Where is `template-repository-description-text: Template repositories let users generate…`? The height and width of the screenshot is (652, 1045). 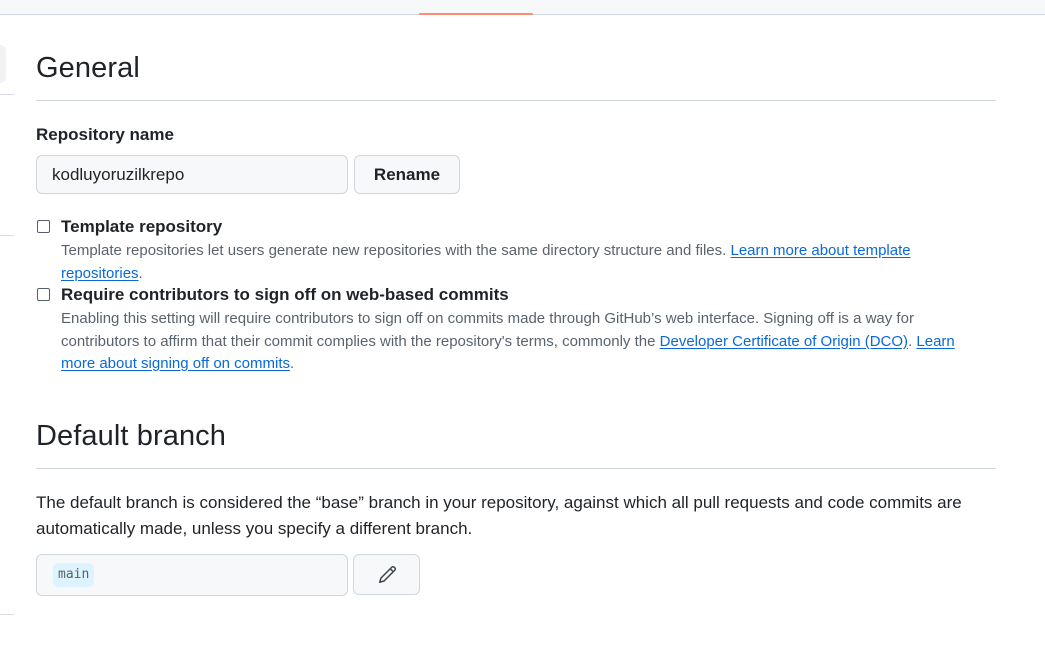
template-repository-description-text: Template repositories let users generate… is located at coordinates (394, 250).